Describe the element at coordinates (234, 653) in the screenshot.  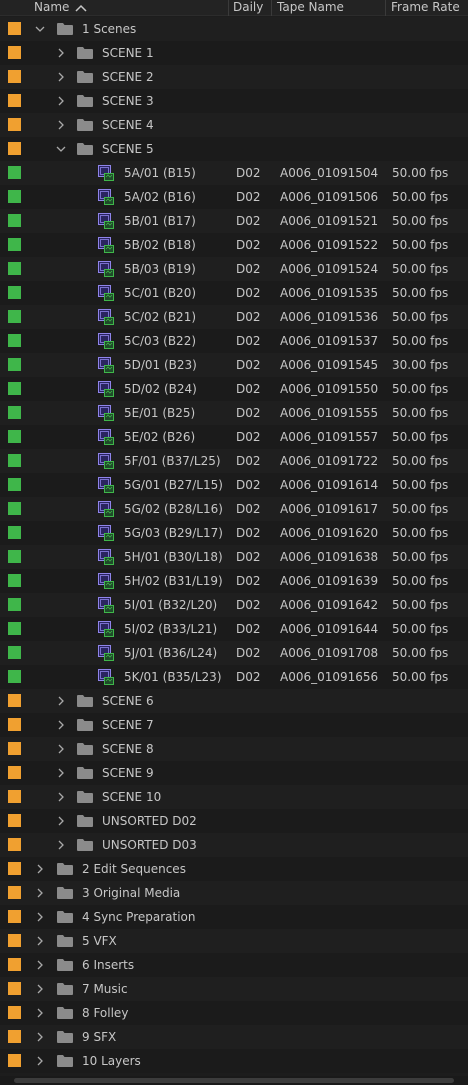
I see `clip-row: 5J/01 (B36/L24) D02 A006_01091708 50.00 fps` at that location.